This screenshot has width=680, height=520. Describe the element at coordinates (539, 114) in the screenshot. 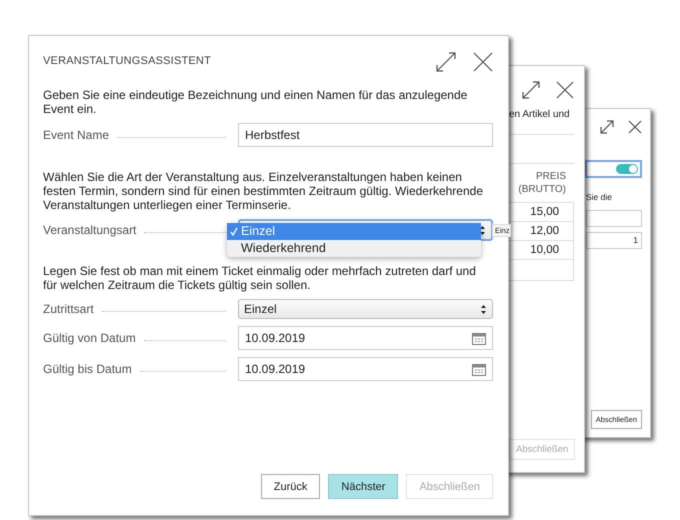

I see `instruction-text: en Artikel und` at that location.